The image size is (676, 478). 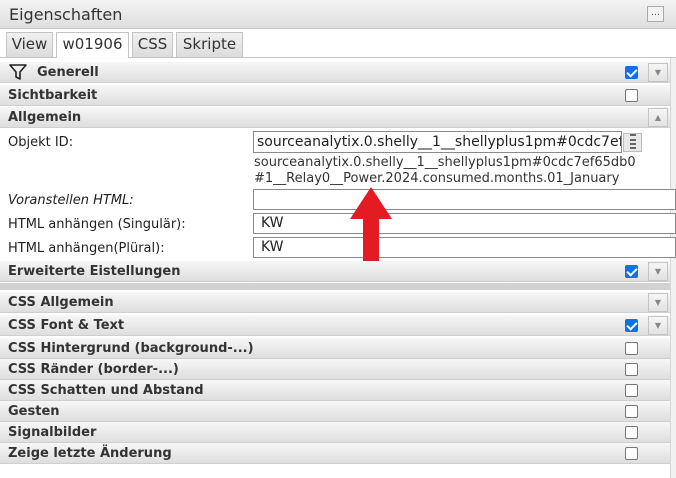 I want to click on group-gesten-checkbox, so click(x=631, y=411).